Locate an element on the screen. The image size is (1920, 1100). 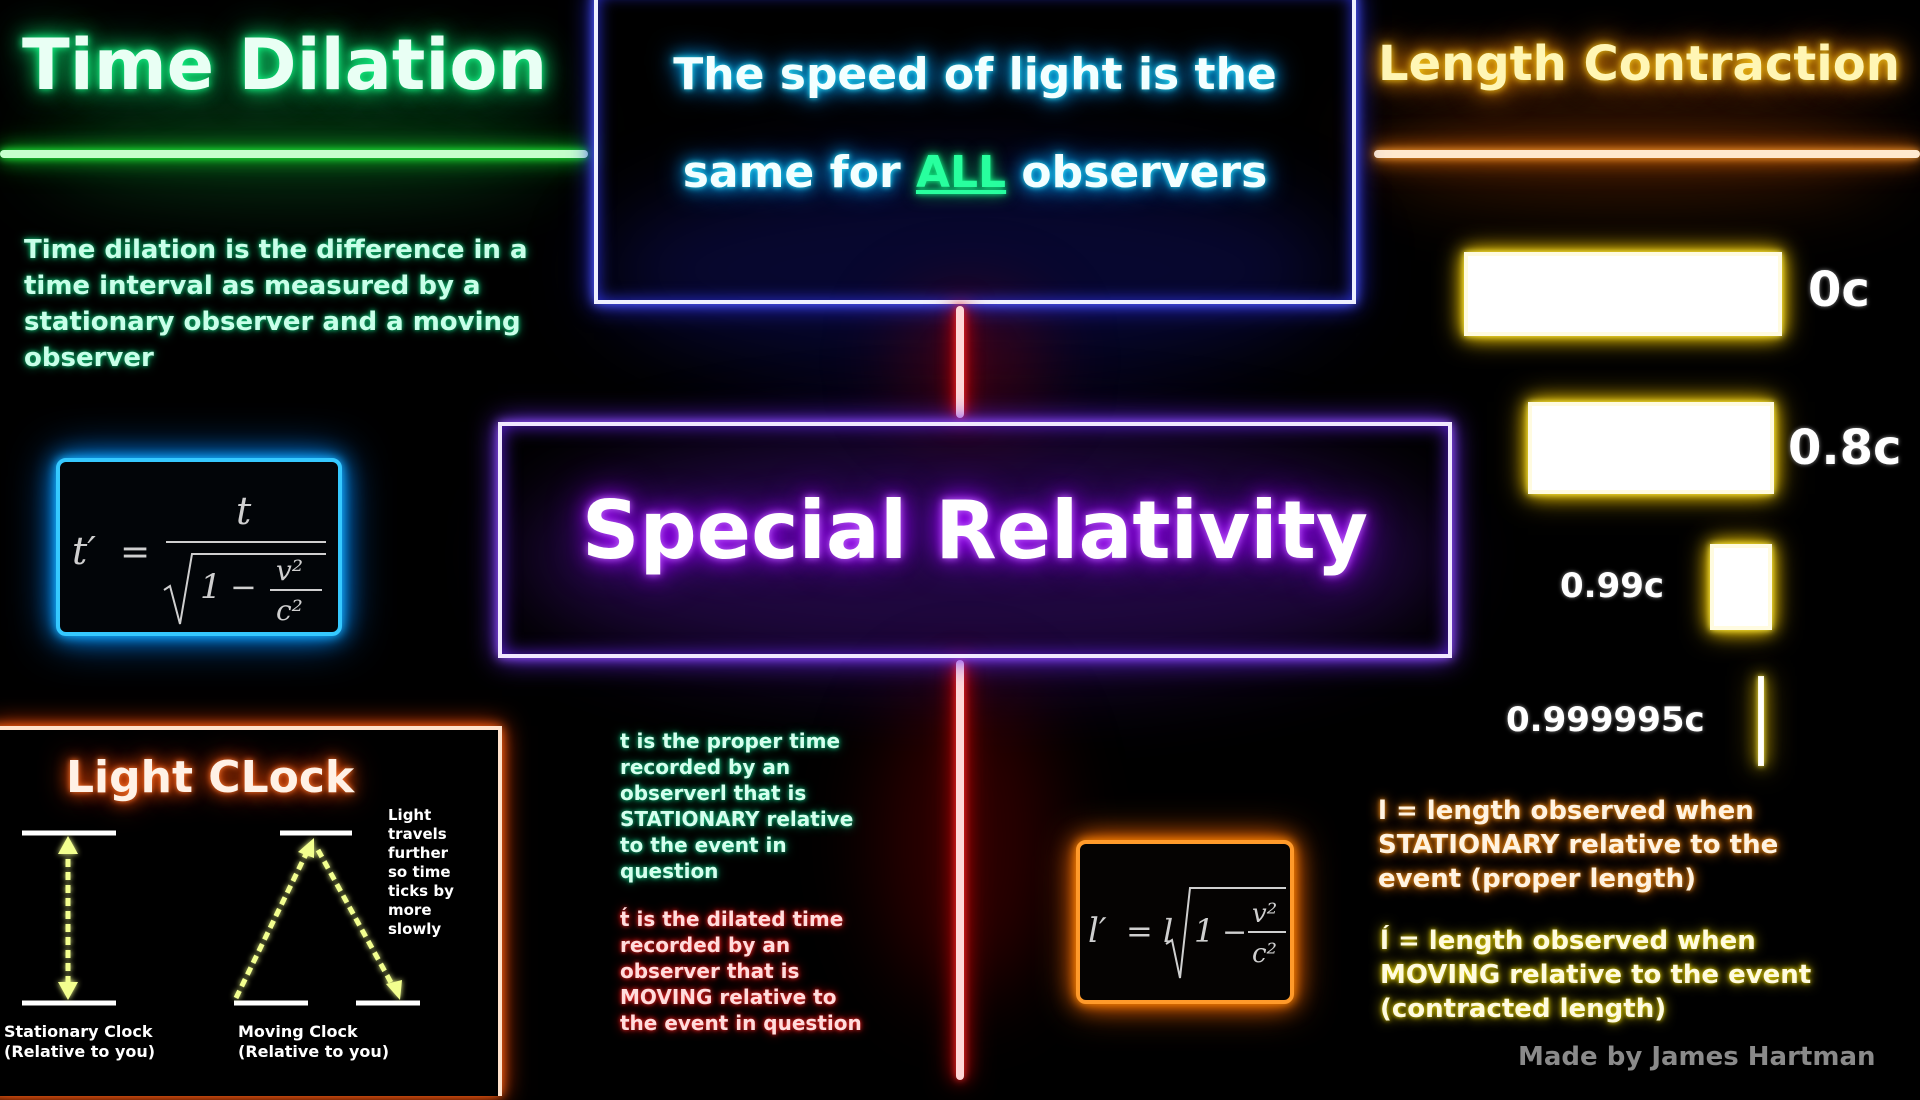
stationary-light-path is located at coordinates (68, 918).